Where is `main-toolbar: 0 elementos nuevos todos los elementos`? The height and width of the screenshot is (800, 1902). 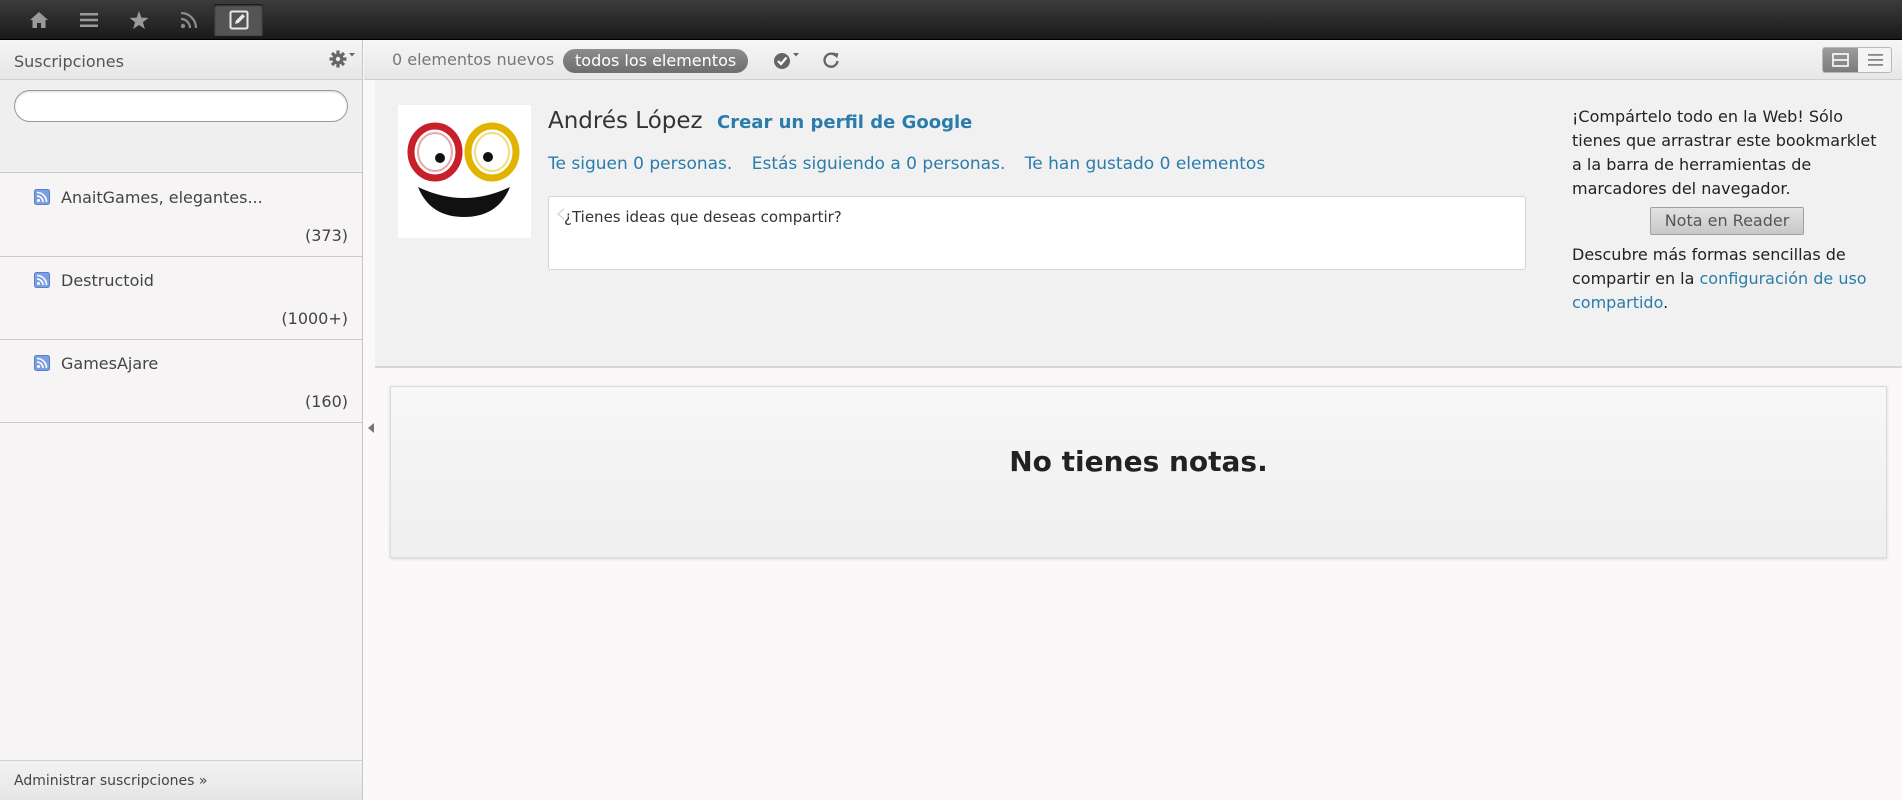
main-toolbar: 0 elementos nuevos todos los elementos is located at coordinates (1133, 60).